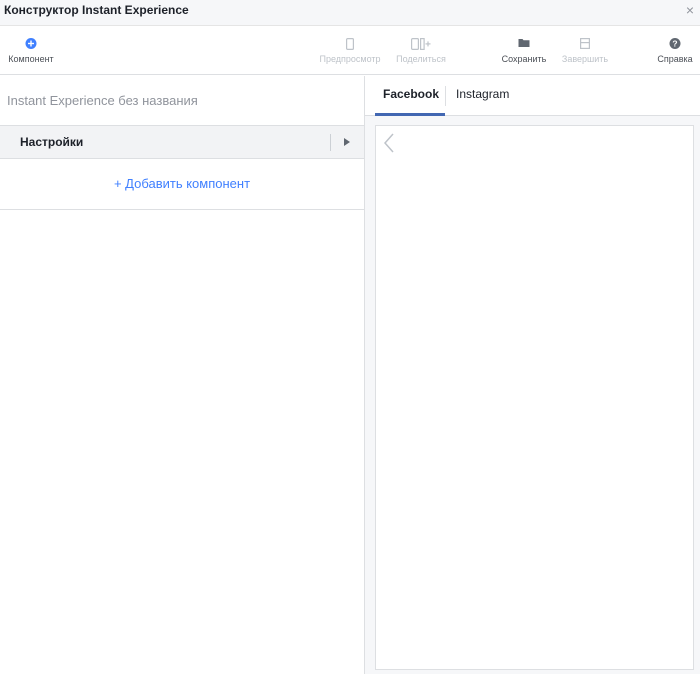 The width and height of the screenshot is (700, 674). What do you see at coordinates (421, 44) in the screenshot?
I see `share-phone-icon` at bounding box center [421, 44].